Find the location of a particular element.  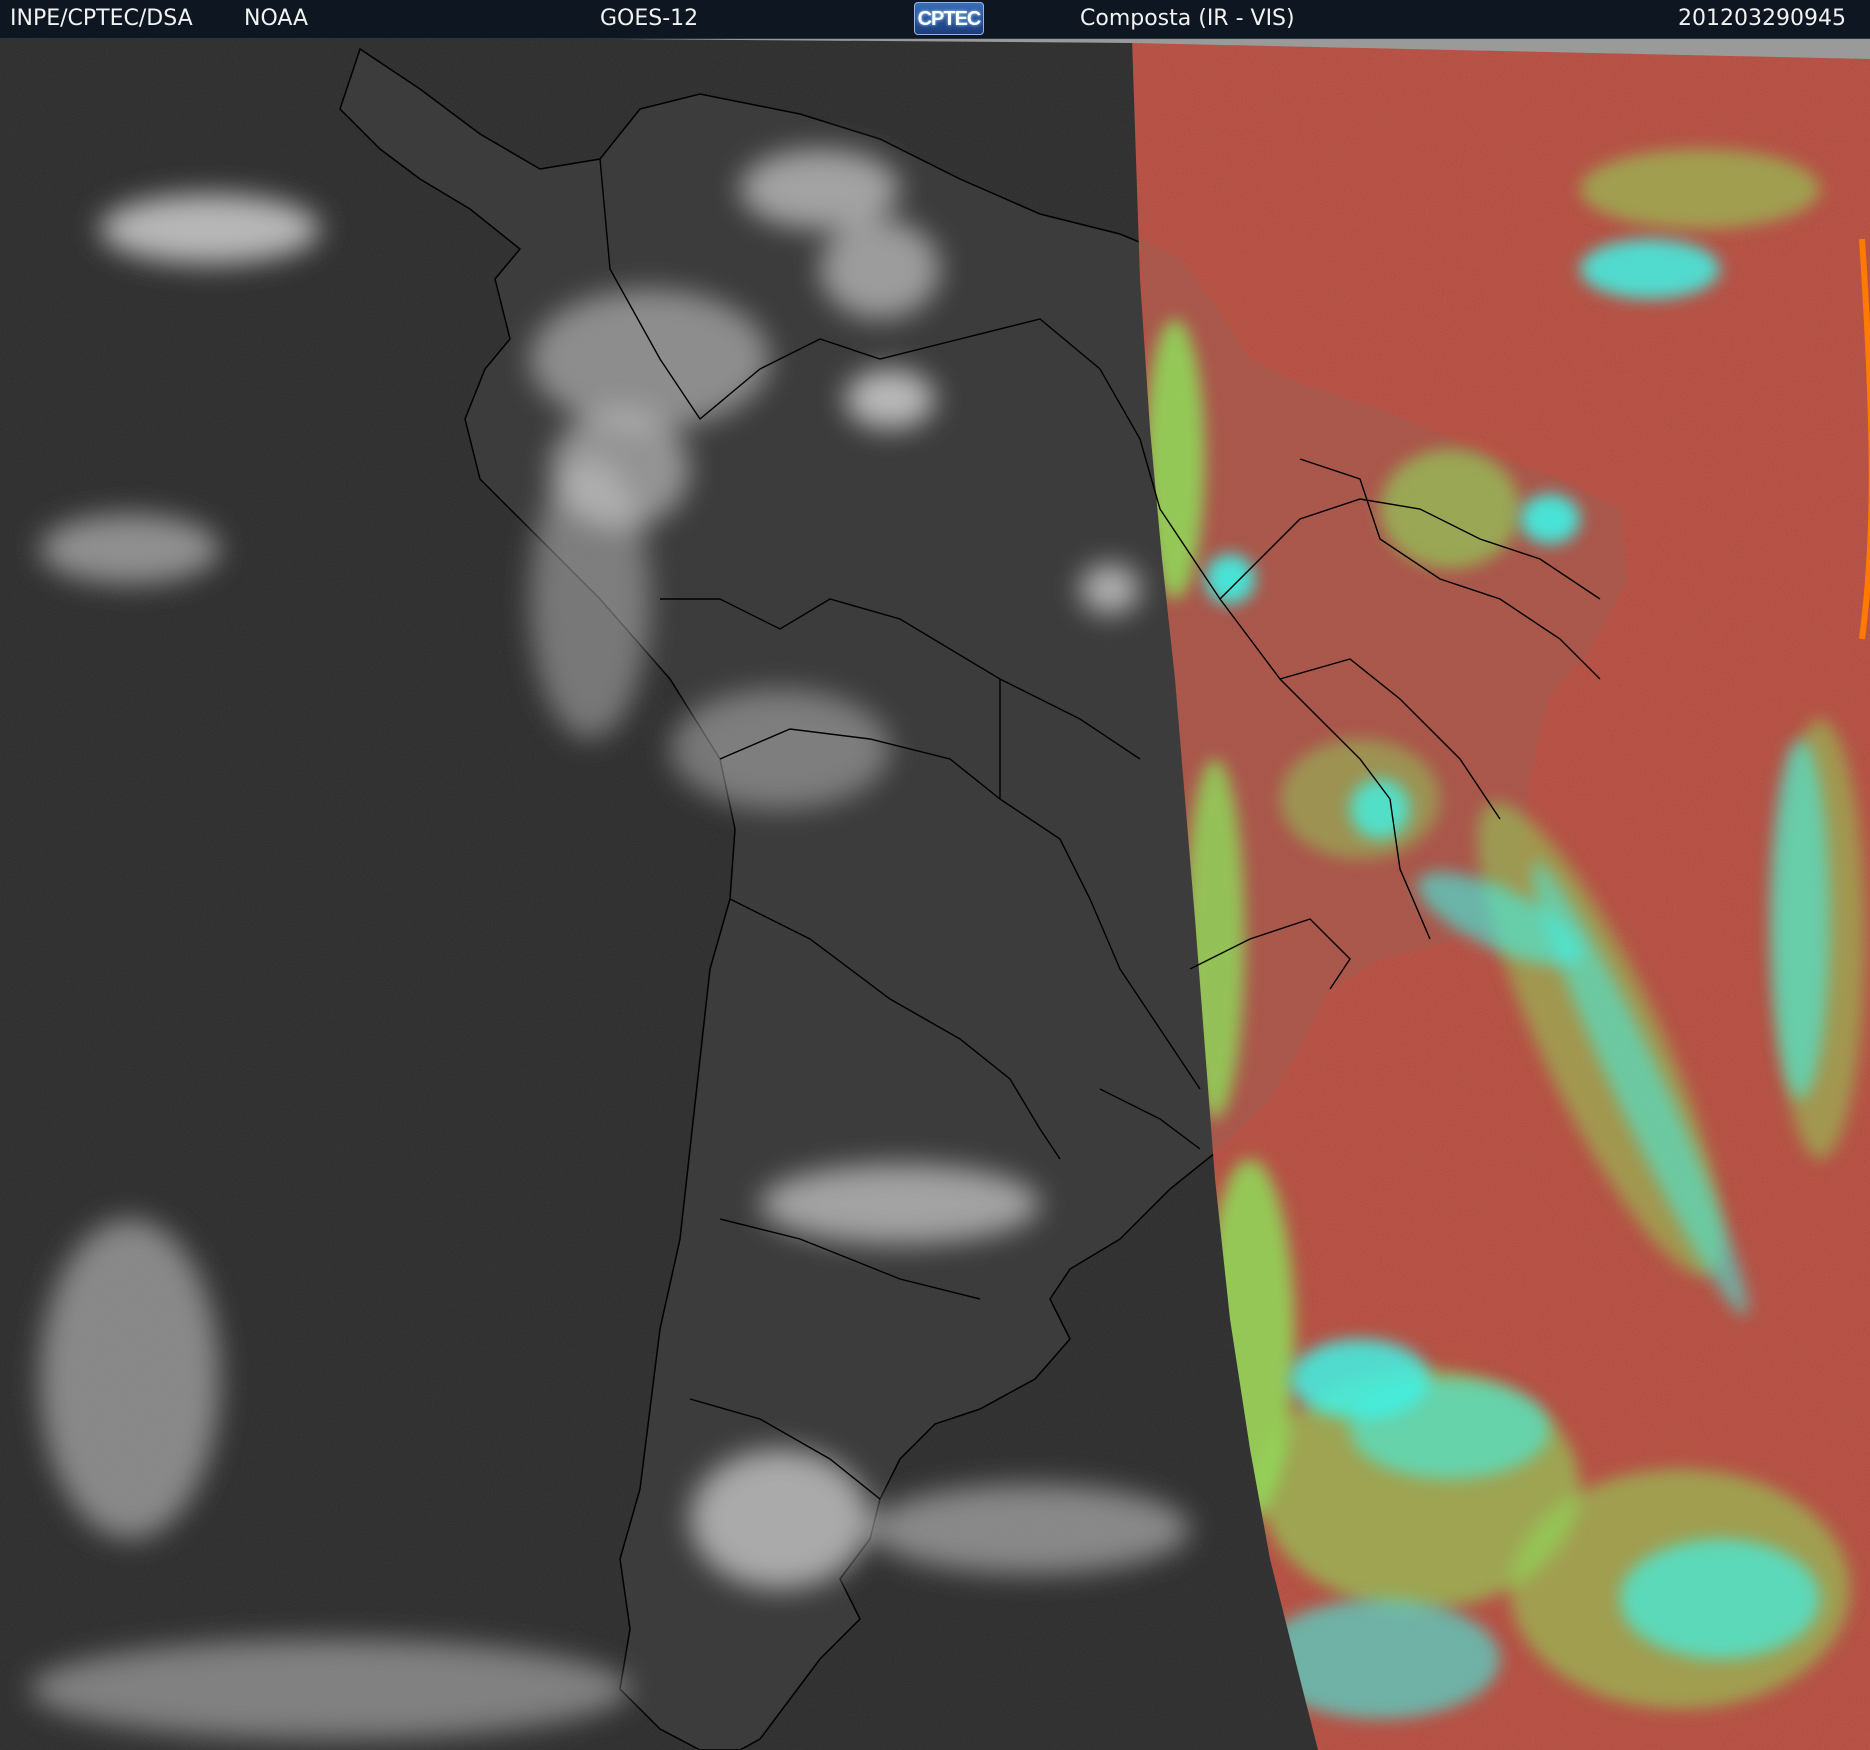

agency-label: NOAA is located at coordinates (276, 18).